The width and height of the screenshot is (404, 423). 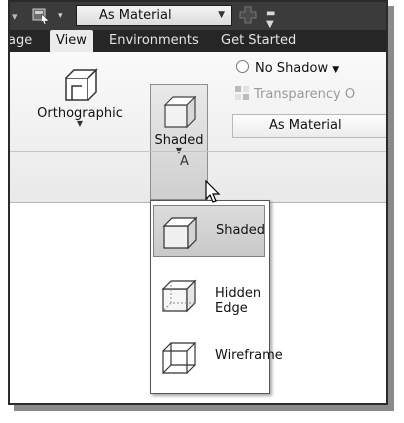 I want to click on plus-icon, so click(x=248, y=15).